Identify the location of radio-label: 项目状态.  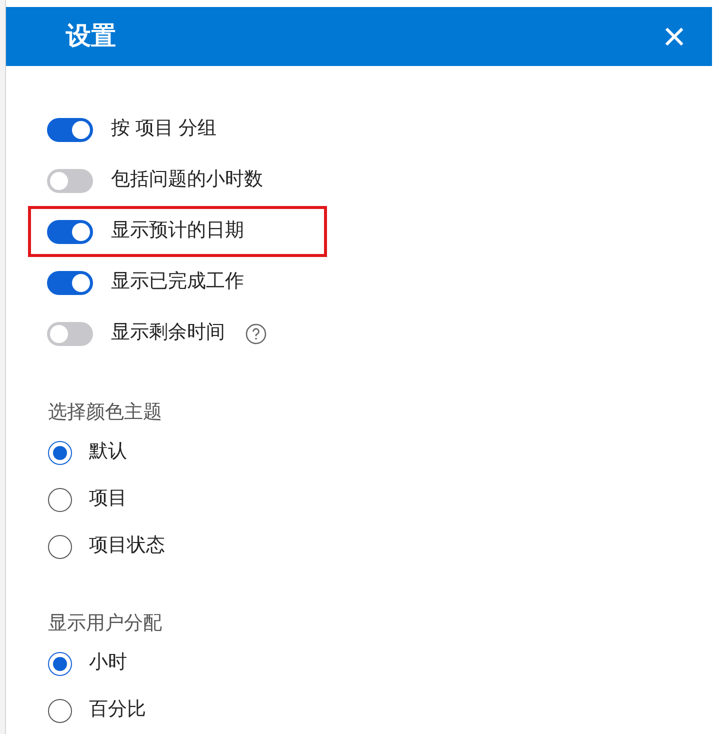
(127, 546).